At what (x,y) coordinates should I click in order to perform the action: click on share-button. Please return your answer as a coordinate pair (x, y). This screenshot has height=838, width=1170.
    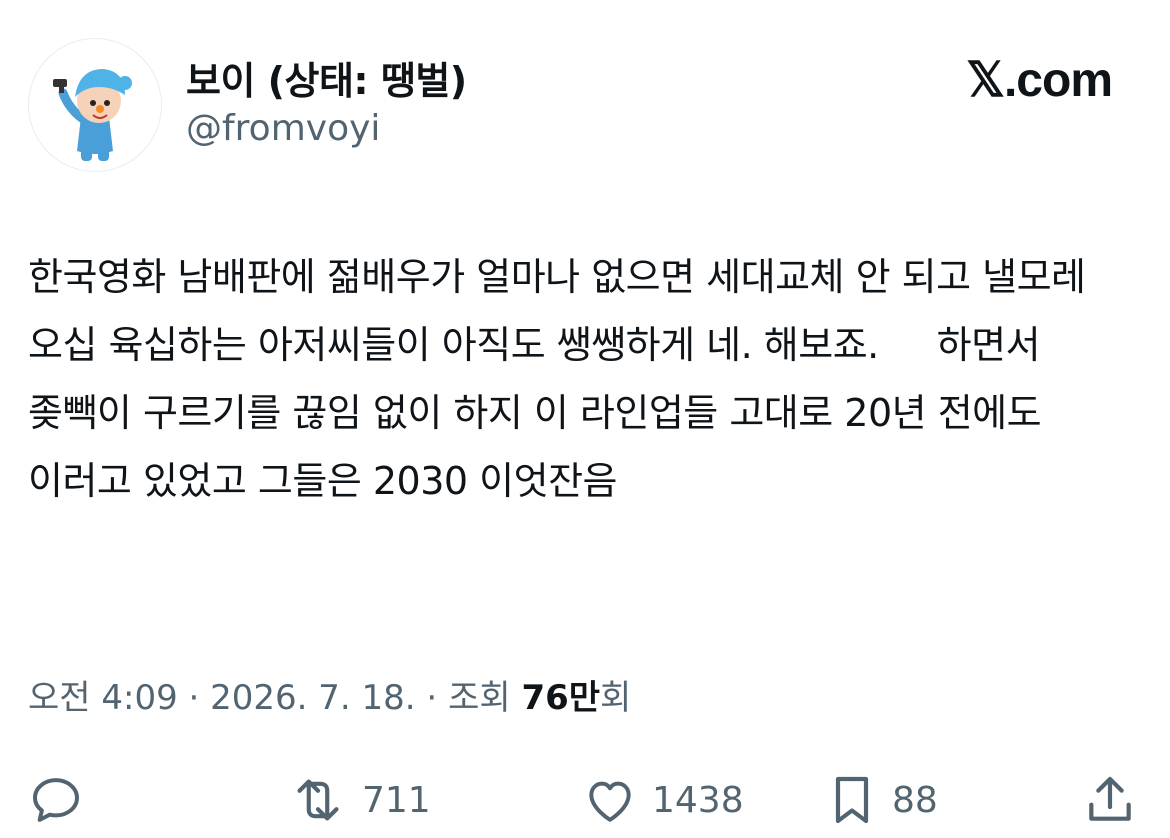
    Looking at the image, I should click on (1110, 800).